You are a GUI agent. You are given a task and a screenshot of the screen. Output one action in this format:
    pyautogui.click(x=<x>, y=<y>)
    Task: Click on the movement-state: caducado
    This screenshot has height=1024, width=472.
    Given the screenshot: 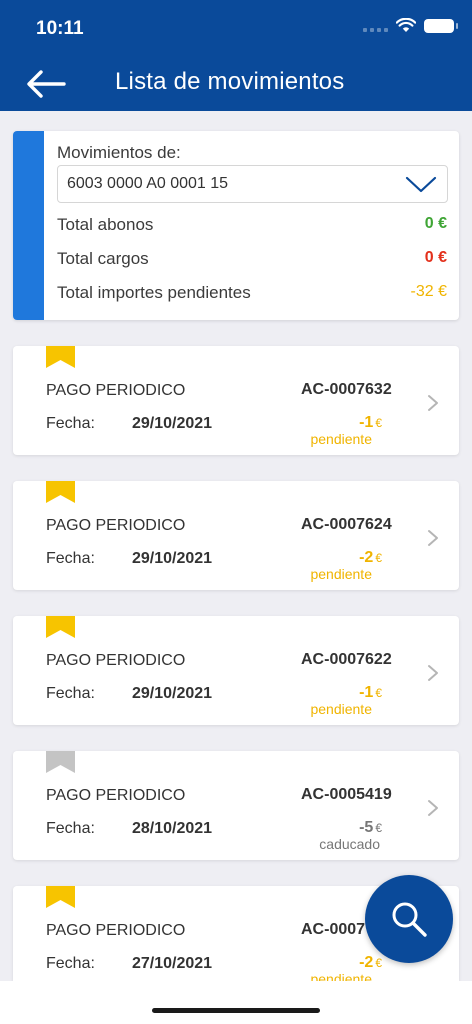 What is the action you would take?
    pyautogui.click(x=349, y=844)
    